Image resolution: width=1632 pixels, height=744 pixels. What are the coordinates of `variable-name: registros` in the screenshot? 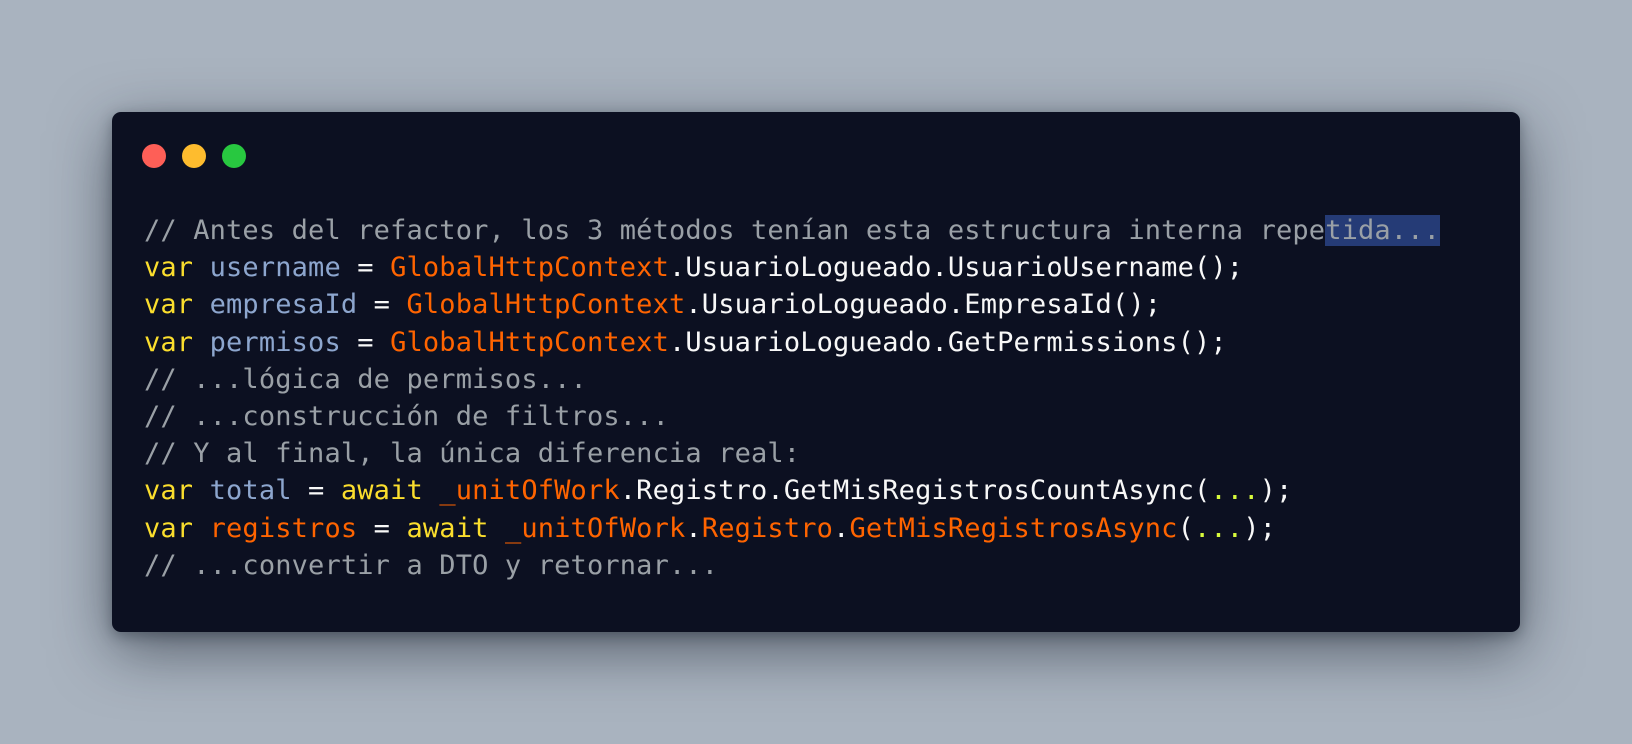 It's located at (283, 528).